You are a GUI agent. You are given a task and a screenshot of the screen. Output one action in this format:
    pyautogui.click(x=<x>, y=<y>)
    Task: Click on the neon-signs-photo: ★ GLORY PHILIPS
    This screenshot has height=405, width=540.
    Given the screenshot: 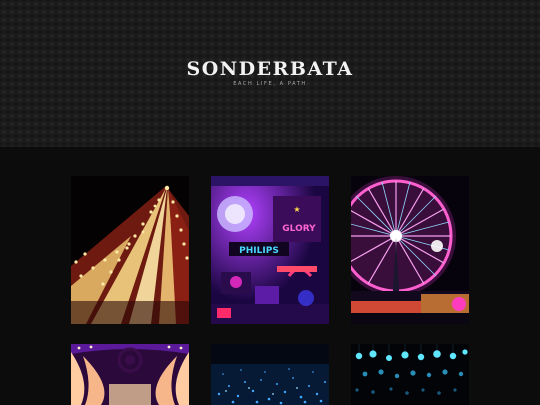 What is the action you would take?
    pyautogui.click(x=270, y=250)
    